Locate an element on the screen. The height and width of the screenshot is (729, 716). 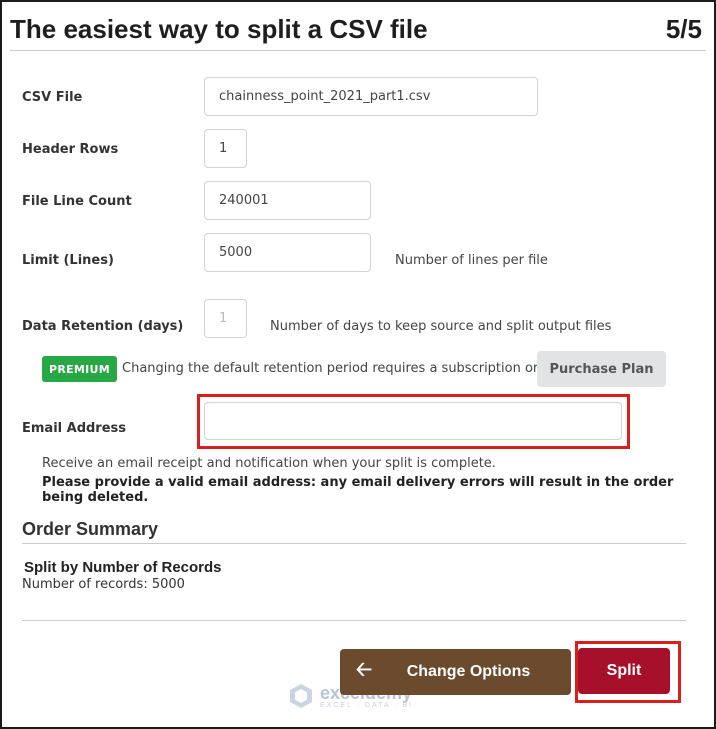
retention-label: Data Retention (days) is located at coordinates (103, 326).